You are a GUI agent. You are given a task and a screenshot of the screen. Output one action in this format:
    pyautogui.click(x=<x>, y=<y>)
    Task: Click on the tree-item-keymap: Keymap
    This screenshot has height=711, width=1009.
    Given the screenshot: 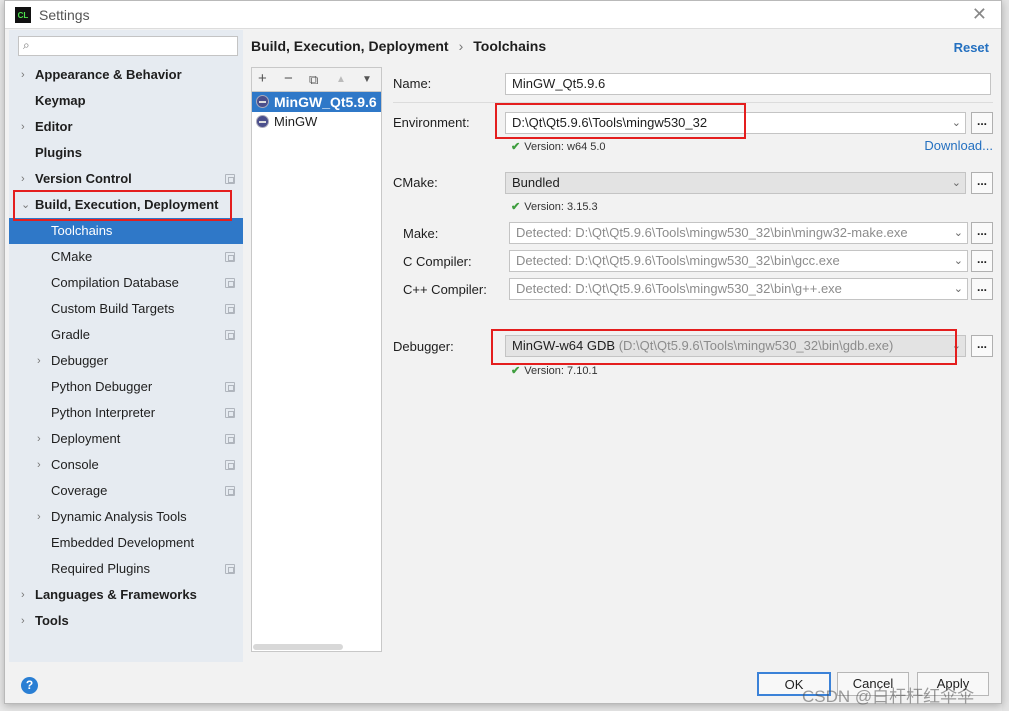 What is the action you would take?
    pyautogui.click(x=126, y=101)
    